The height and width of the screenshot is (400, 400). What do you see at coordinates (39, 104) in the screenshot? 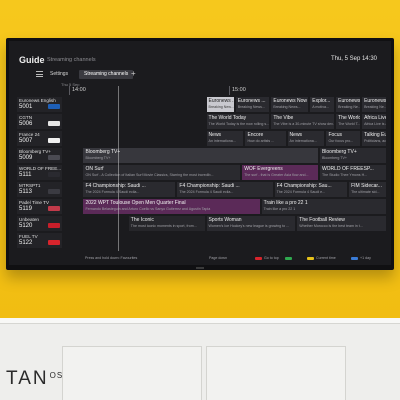
I see `channel-cell: Euronews English 5001` at bounding box center [39, 104].